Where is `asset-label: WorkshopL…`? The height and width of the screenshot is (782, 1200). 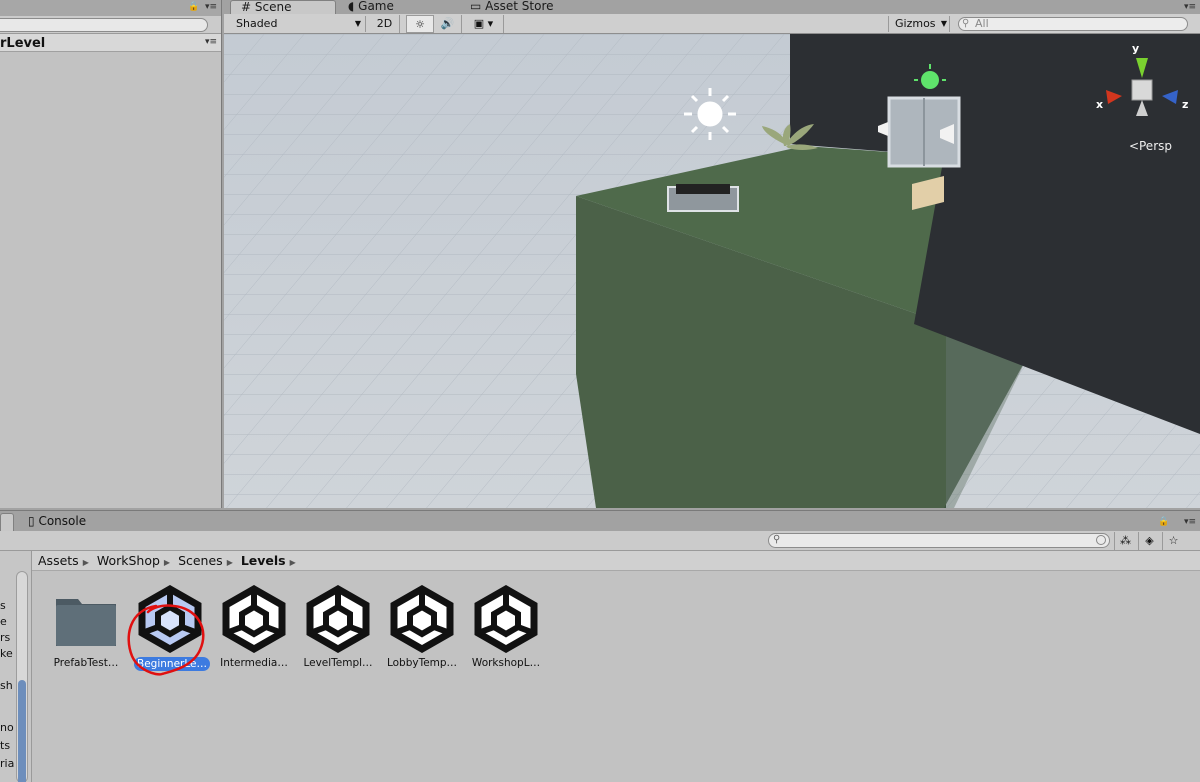 asset-label: WorkshopL… is located at coordinates (506, 663).